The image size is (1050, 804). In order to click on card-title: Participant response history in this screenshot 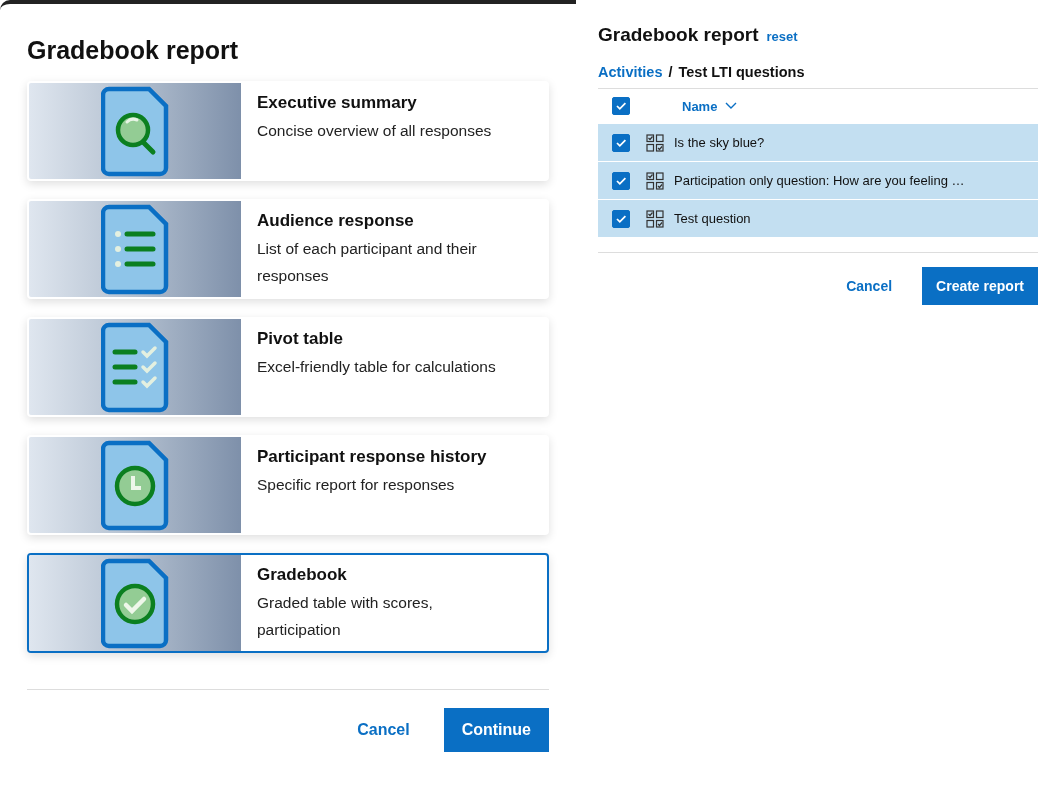, I will do `click(372, 457)`.